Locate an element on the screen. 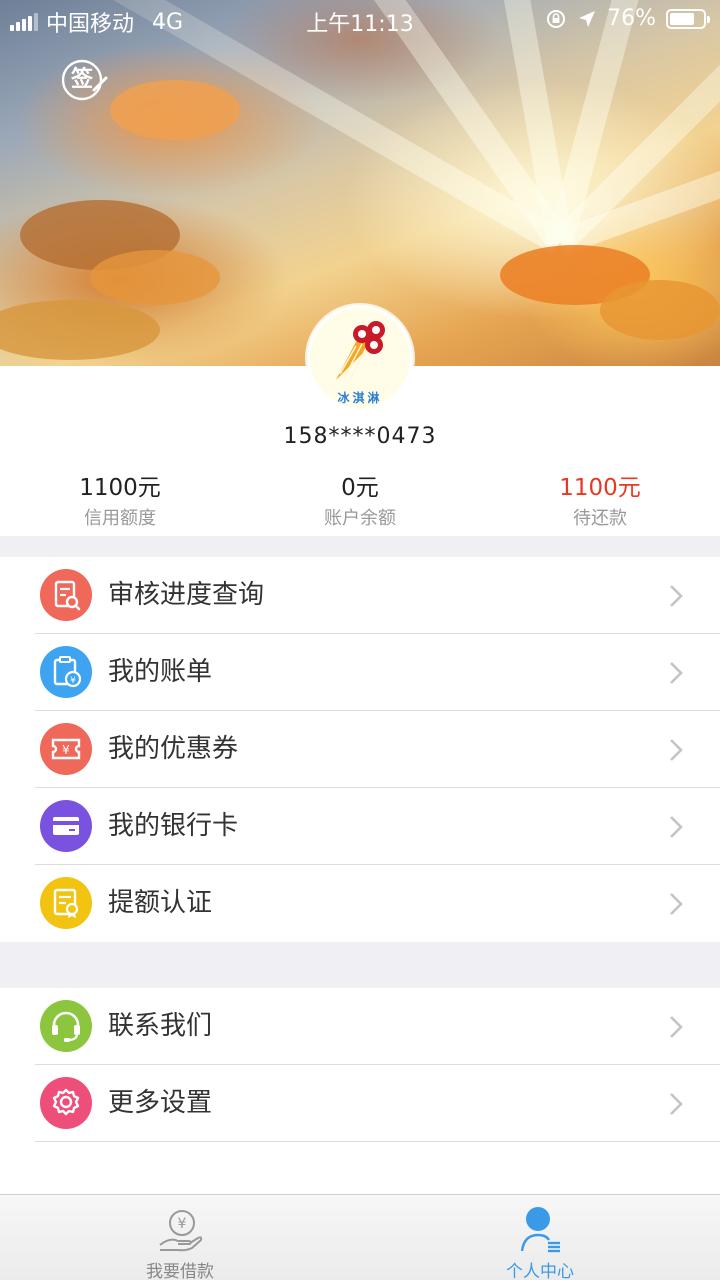 The image size is (720, 1280). avatar: 冰淇淋 is located at coordinates (360, 358).